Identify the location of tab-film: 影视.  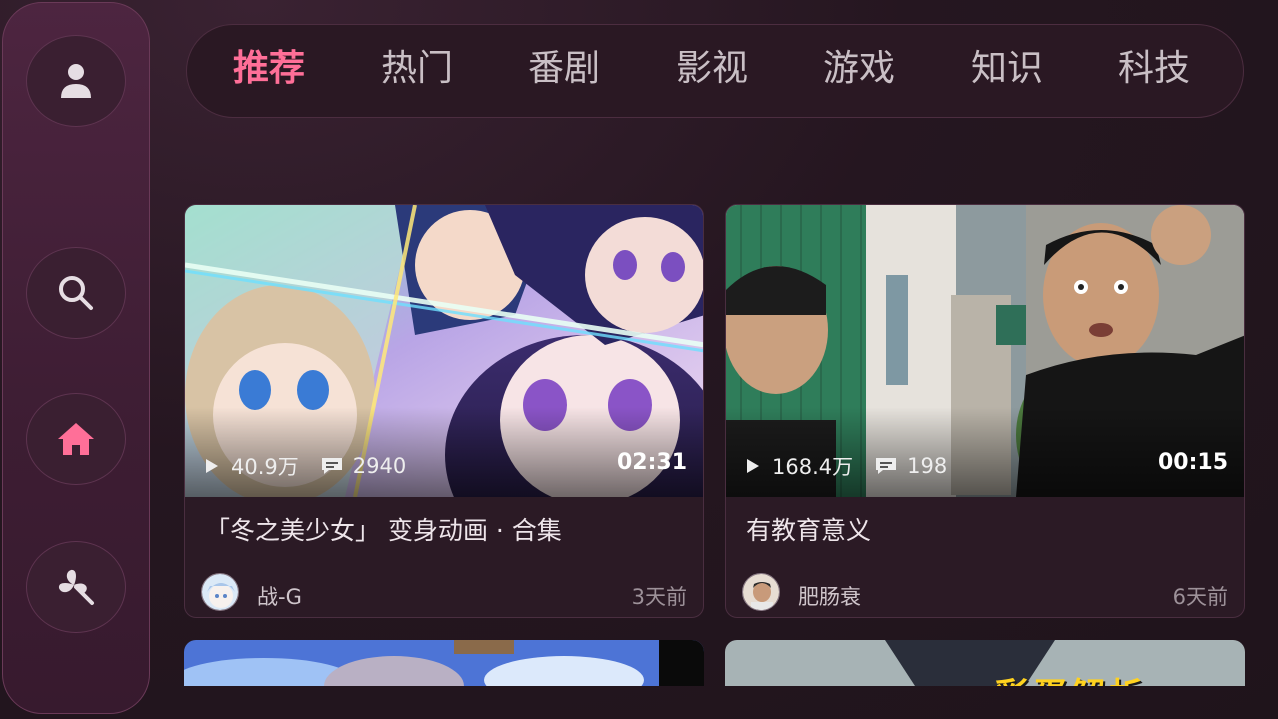
(712, 69).